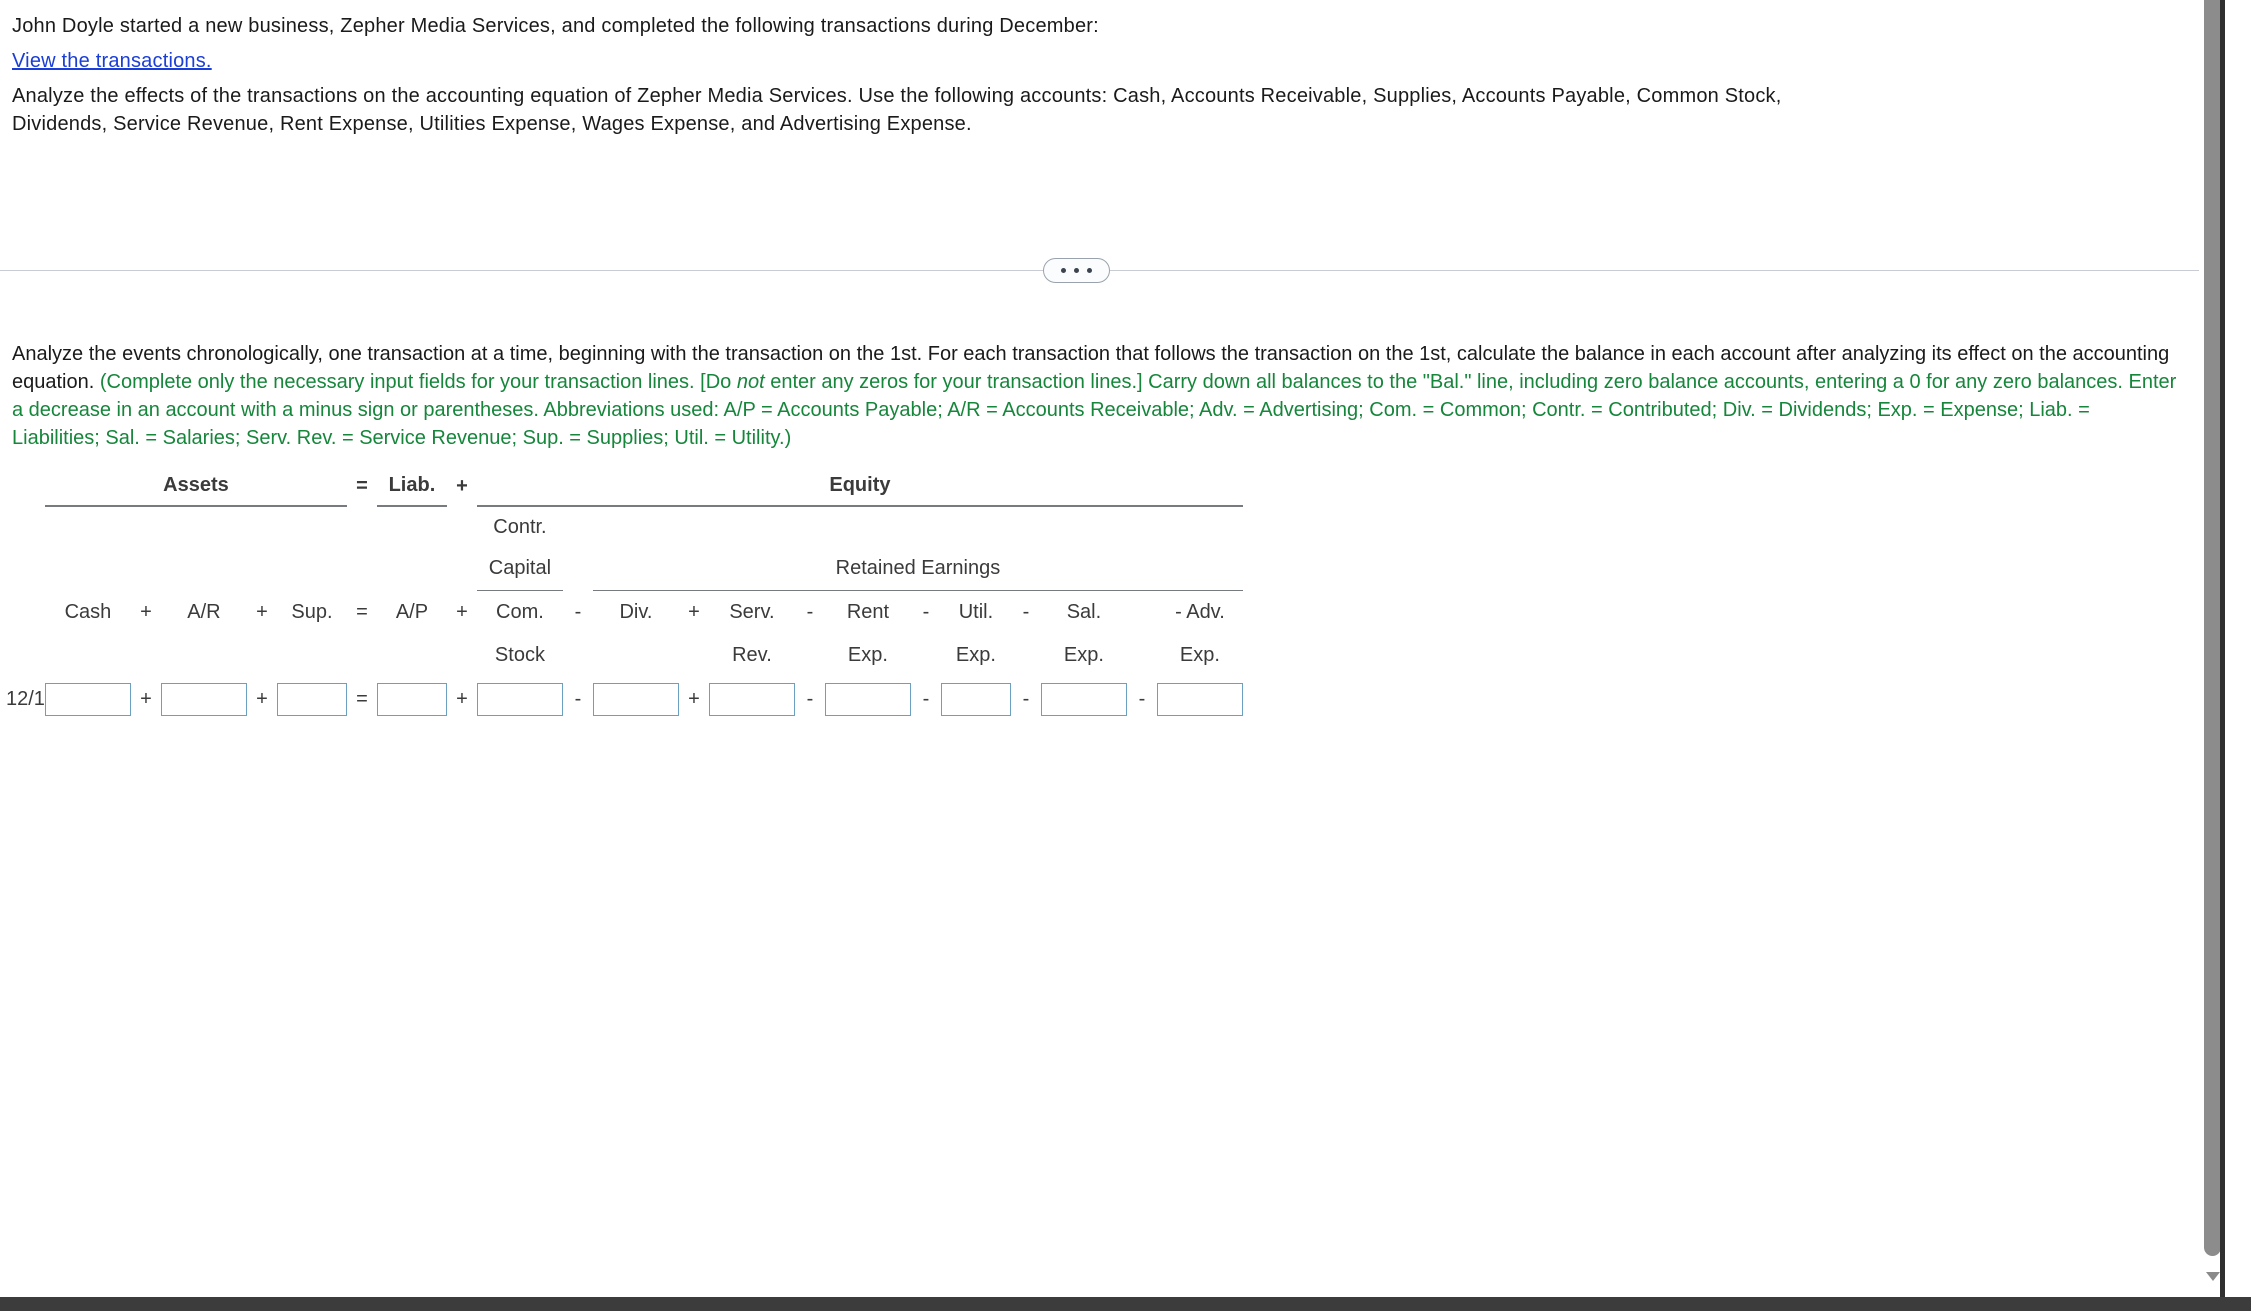 The height and width of the screenshot is (1311, 2251). I want to click on input-box-div, so click(635, 699).